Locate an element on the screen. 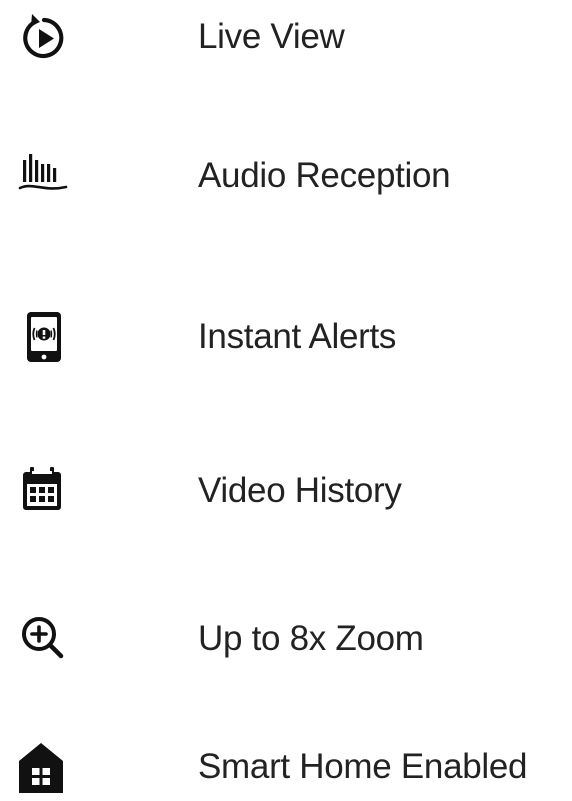 The width and height of the screenshot is (572, 801). feature-item-smart-home: Smart Home Enabled is located at coordinates (286, 771).